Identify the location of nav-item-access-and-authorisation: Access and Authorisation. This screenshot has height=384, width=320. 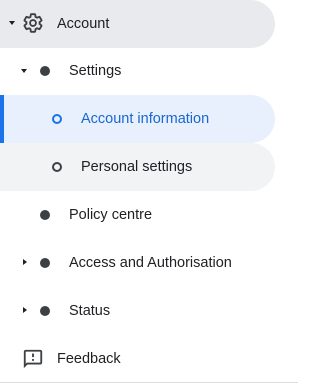
(137, 263).